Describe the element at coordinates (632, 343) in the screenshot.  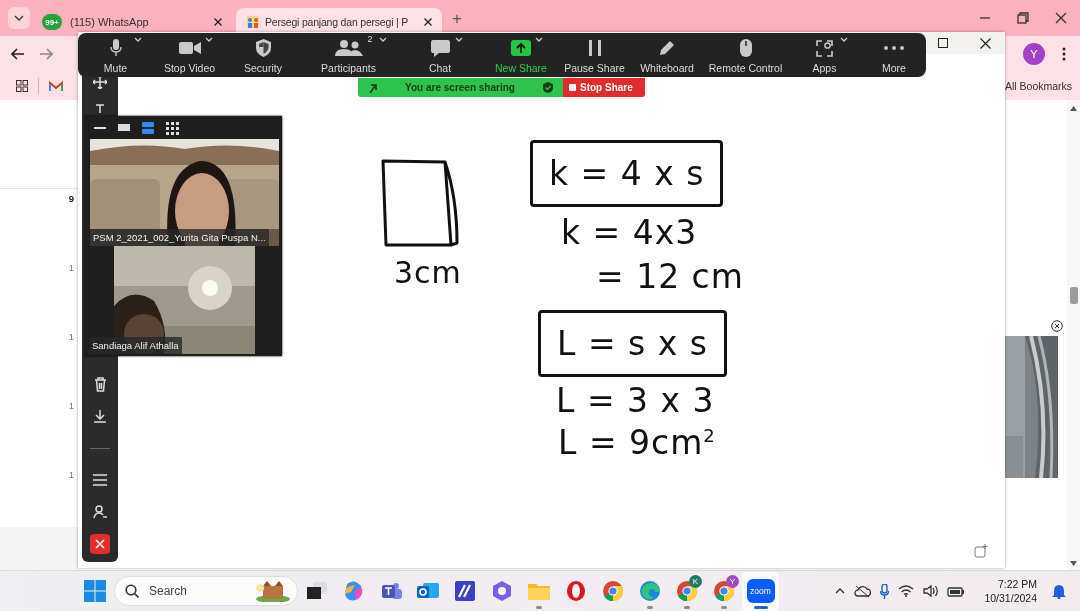
I see `boxed-formula: L = s x s` at that location.